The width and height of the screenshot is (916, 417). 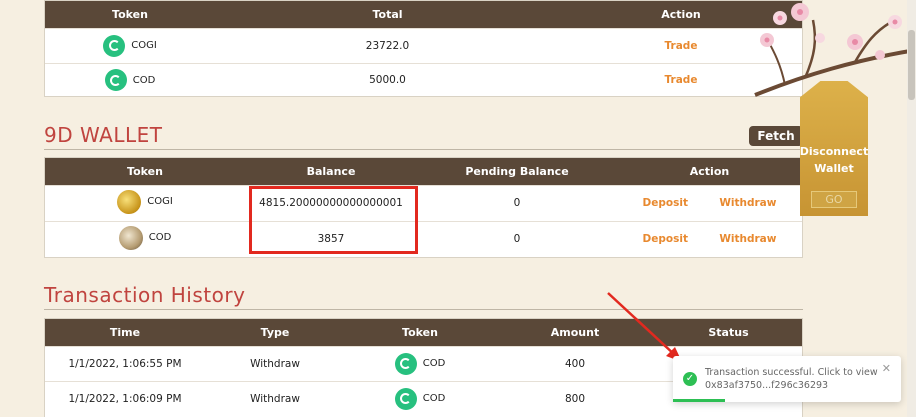 I want to click on check-circle-icon: ✓, so click(x=690, y=379).